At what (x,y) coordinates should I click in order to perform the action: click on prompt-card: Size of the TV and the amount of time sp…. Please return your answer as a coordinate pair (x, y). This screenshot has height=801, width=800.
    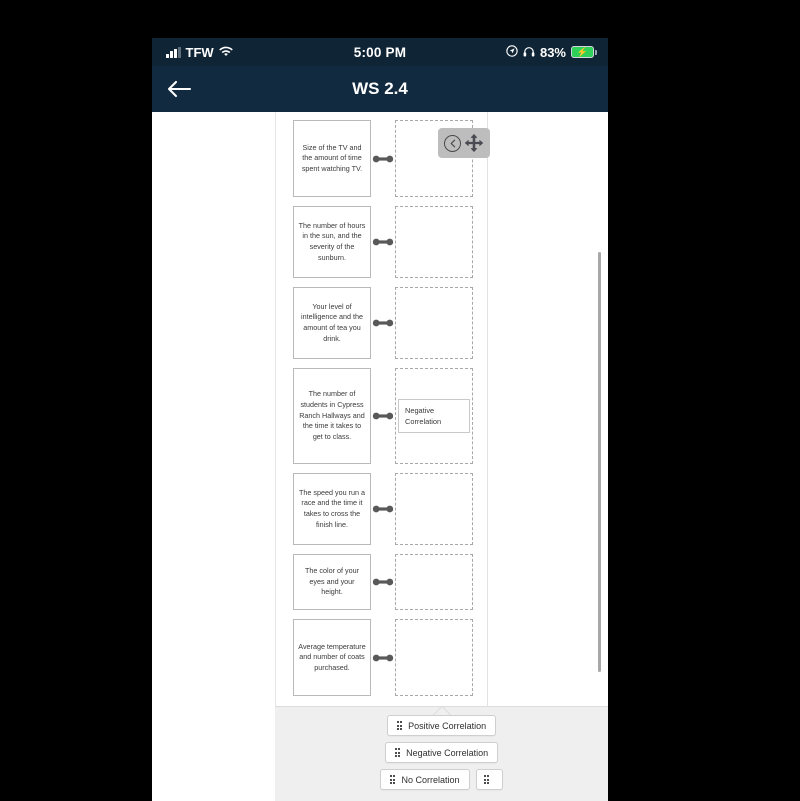
    Looking at the image, I should click on (332, 158).